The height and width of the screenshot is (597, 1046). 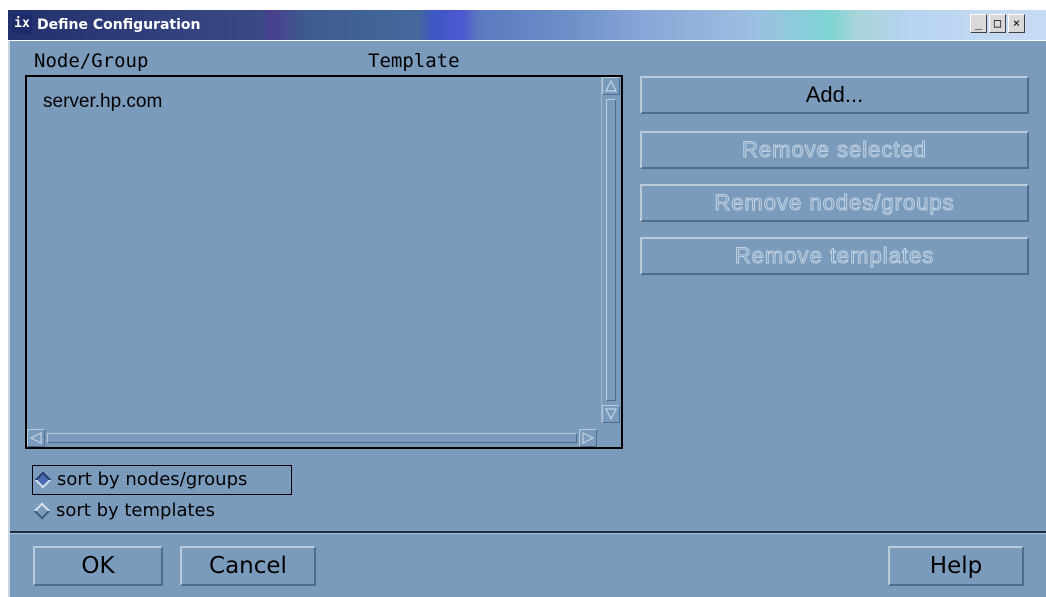 I want to click on help-button: Help, so click(x=956, y=566).